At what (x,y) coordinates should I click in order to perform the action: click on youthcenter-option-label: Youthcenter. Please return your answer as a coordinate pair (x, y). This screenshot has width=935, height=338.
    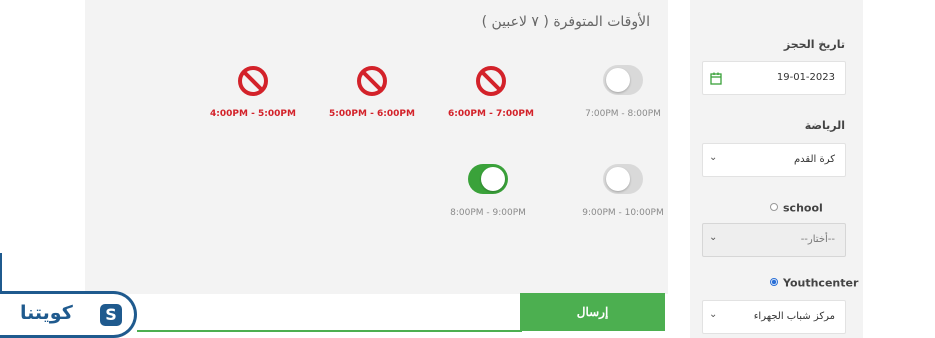
    Looking at the image, I should click on (821, 283).